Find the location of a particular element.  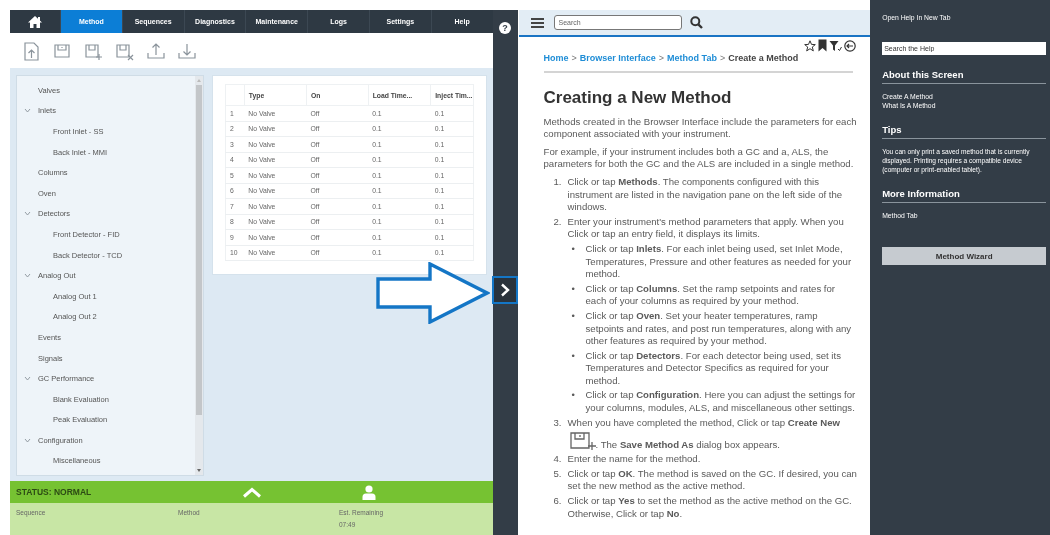

page-title: Creating a New Method is located at coordinates (638, 97).